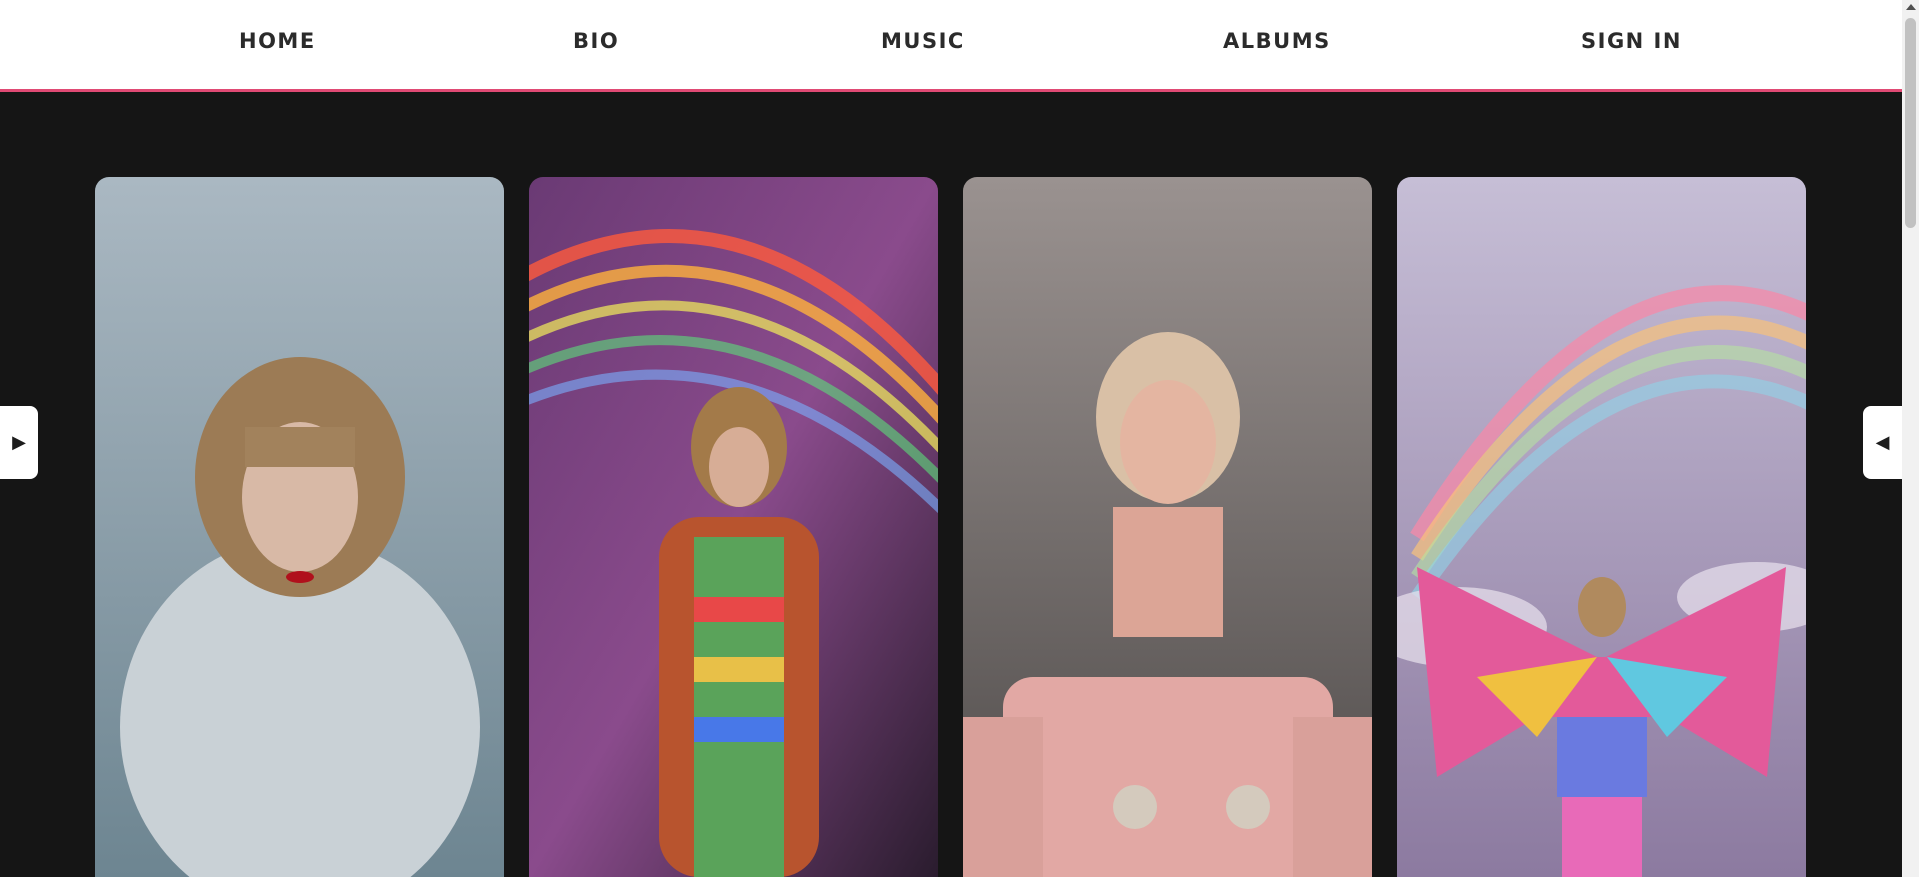  I want to click on nav-sign-in-link: SIGN IN, so click(1631, 41).